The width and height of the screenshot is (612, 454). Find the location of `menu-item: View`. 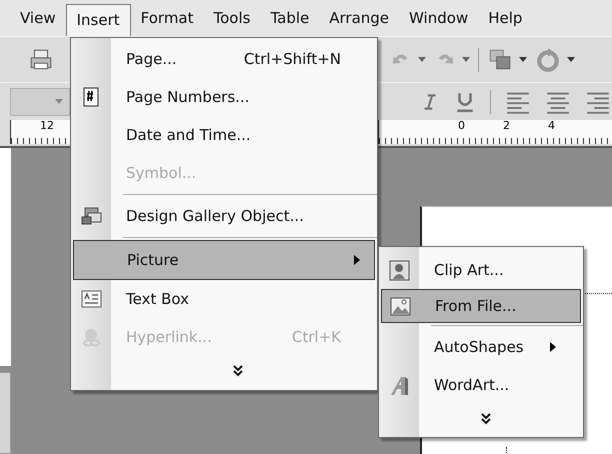

menu-item: View is located at coordinates (38, 18).